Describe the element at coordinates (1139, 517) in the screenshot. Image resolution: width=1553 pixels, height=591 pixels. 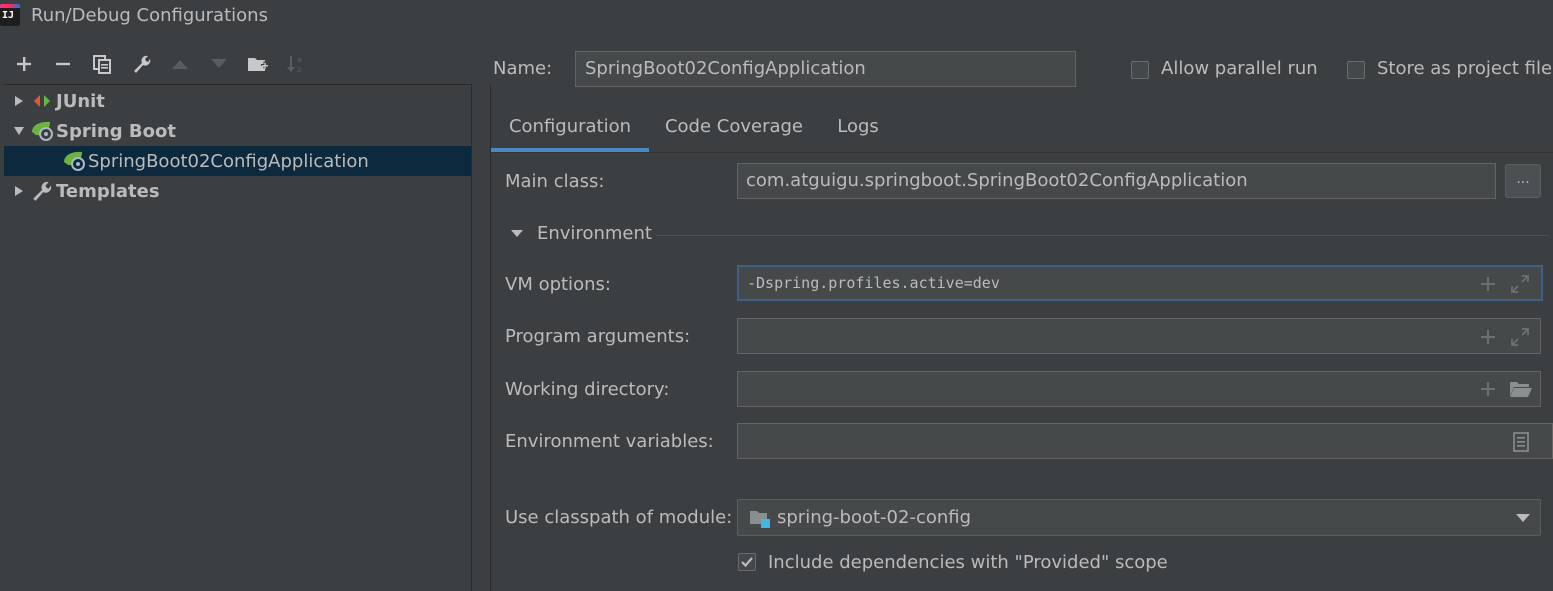
I see `classpath-module-dropdown: spring-boot-02-config` at that location.